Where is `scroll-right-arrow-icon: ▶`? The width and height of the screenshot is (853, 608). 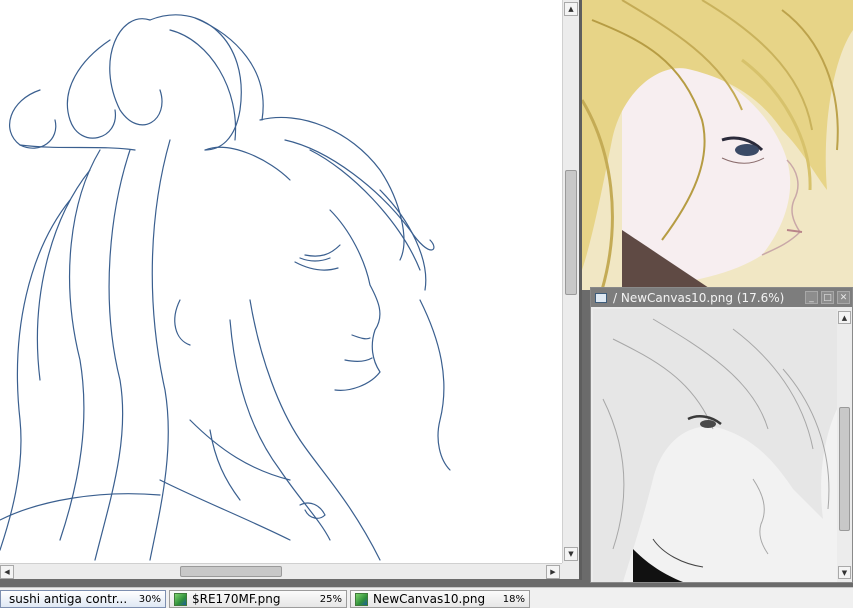 scroll-right-arrow-icon: ▶ is located at coordinates (553, 572).